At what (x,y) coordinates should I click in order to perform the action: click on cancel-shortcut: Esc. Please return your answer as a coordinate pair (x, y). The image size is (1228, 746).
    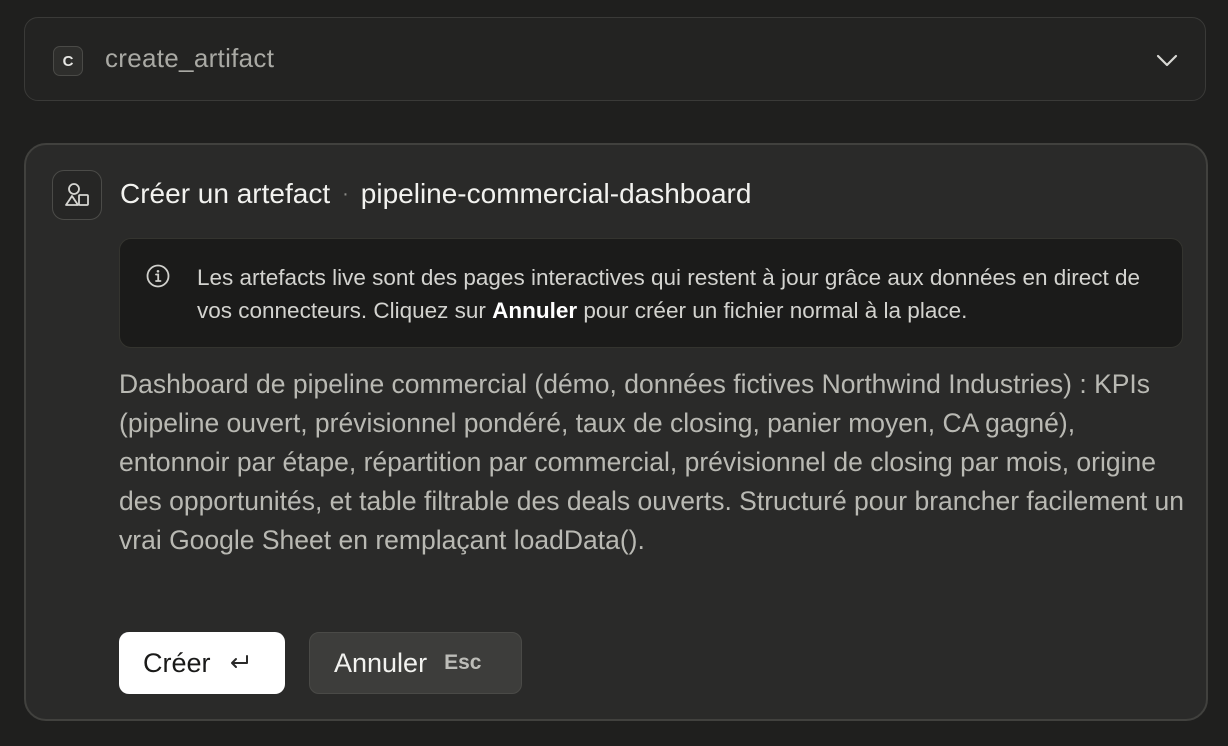
    Looking at the image, I should click on (463, 662).